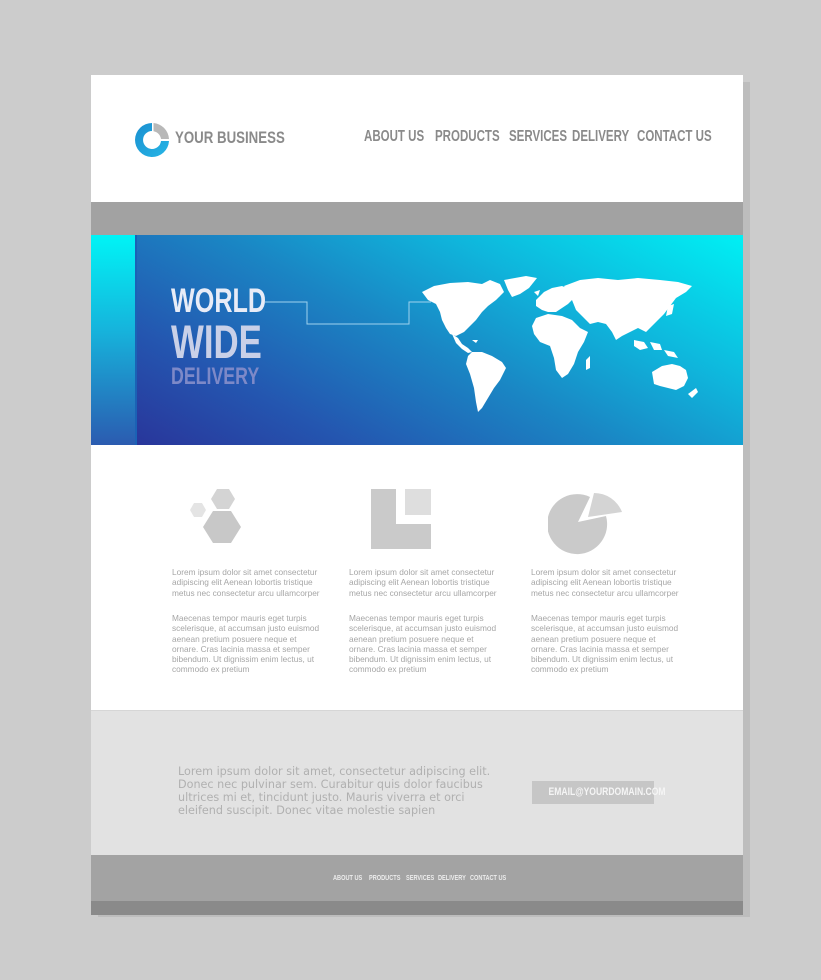  Describe the element at coordinates (488, 878) in the screenshot. I see `footer-nav-contact-us: CONTACT US` at that location.